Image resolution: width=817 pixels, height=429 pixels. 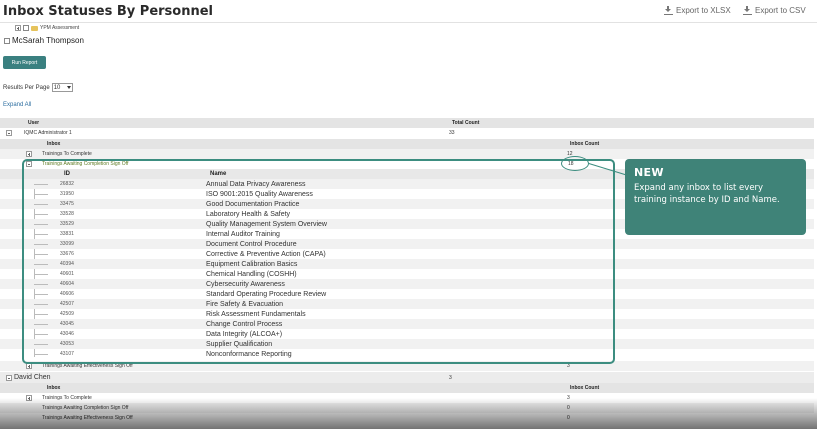 I want to click on inbox-name: Trainings Awaiting Completion Sign Off, so click(x=85, y=408).